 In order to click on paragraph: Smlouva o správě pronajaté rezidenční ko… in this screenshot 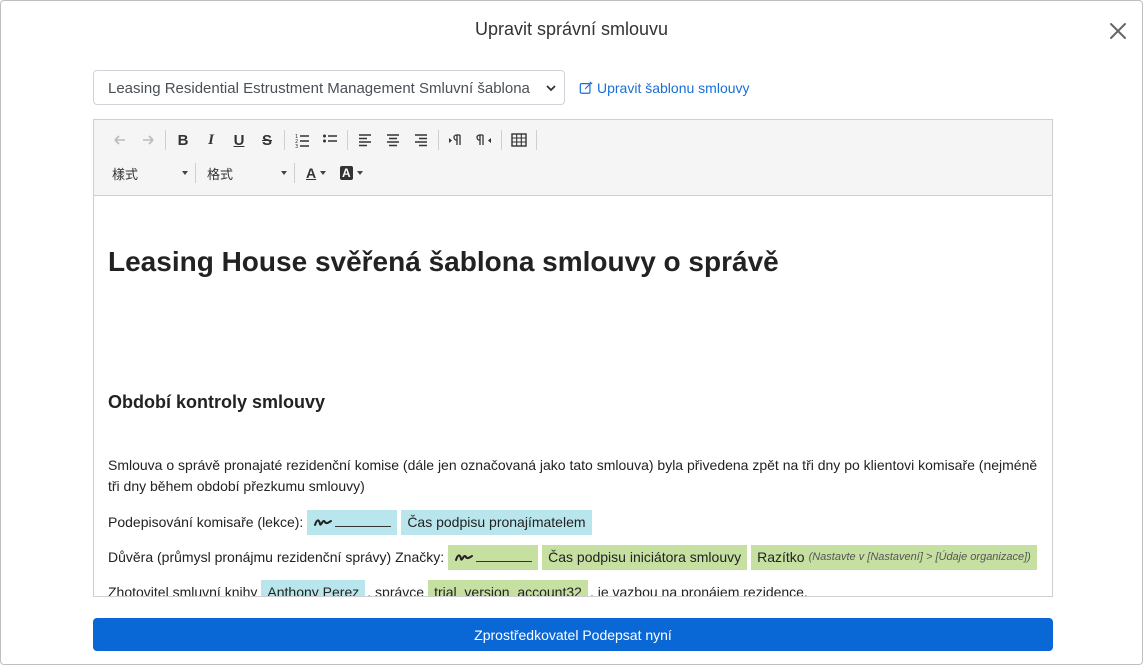, I will do `click(573, 475)`.